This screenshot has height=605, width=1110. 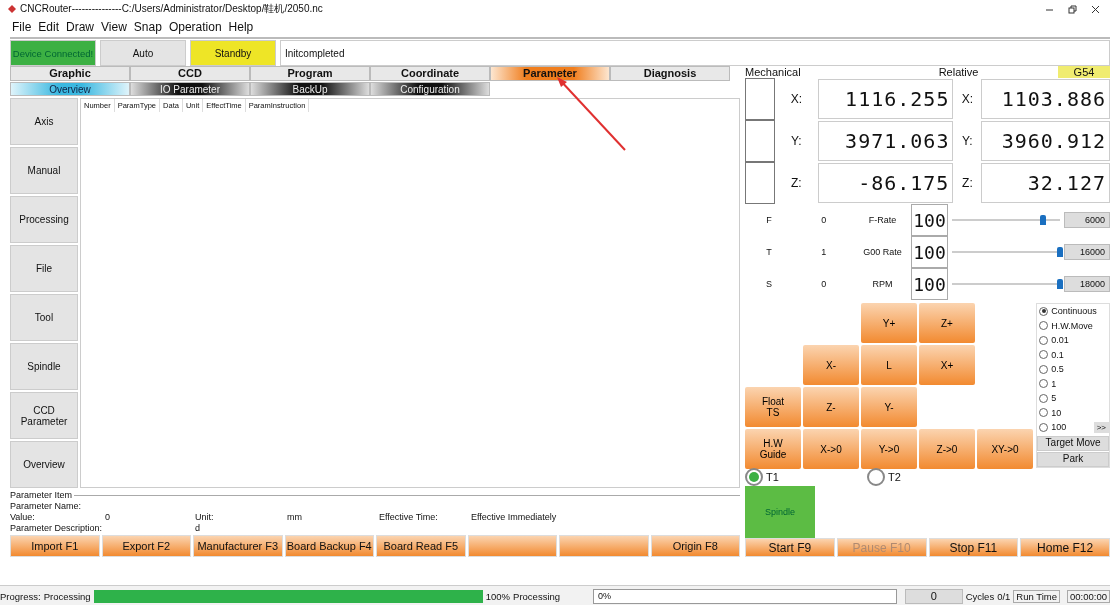 What do you see at coordinates (1073, 459) in the screenshot?
I see `side-button: Park` at bounding box center [1073, 459].